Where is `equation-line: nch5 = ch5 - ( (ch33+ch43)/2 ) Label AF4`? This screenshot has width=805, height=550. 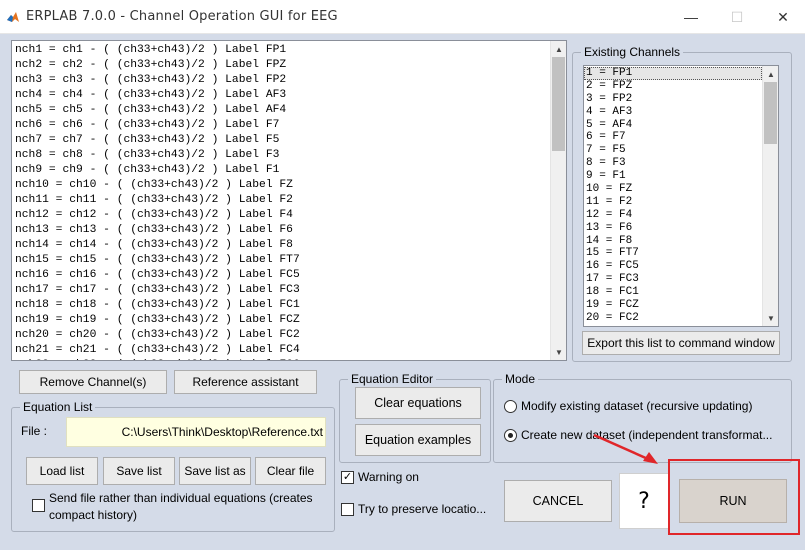 equation-line: nch5 = ch5 - ( (ch33+ch43)/2 ) Label AF4 is located at coordinates (151, 110).